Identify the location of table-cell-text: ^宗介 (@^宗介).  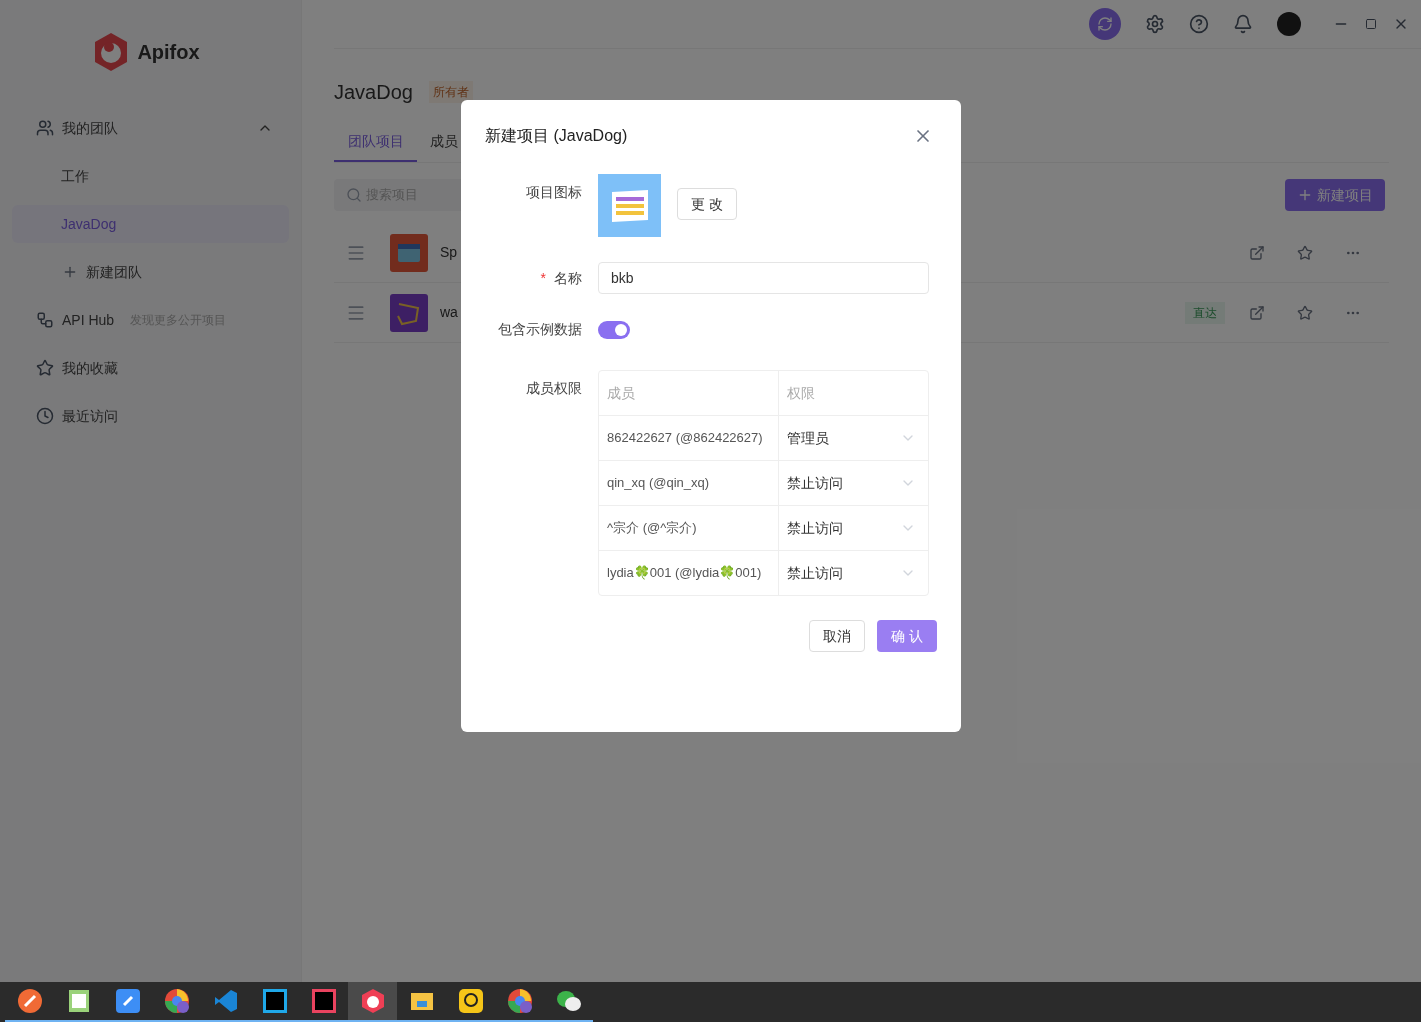
(652, 528).